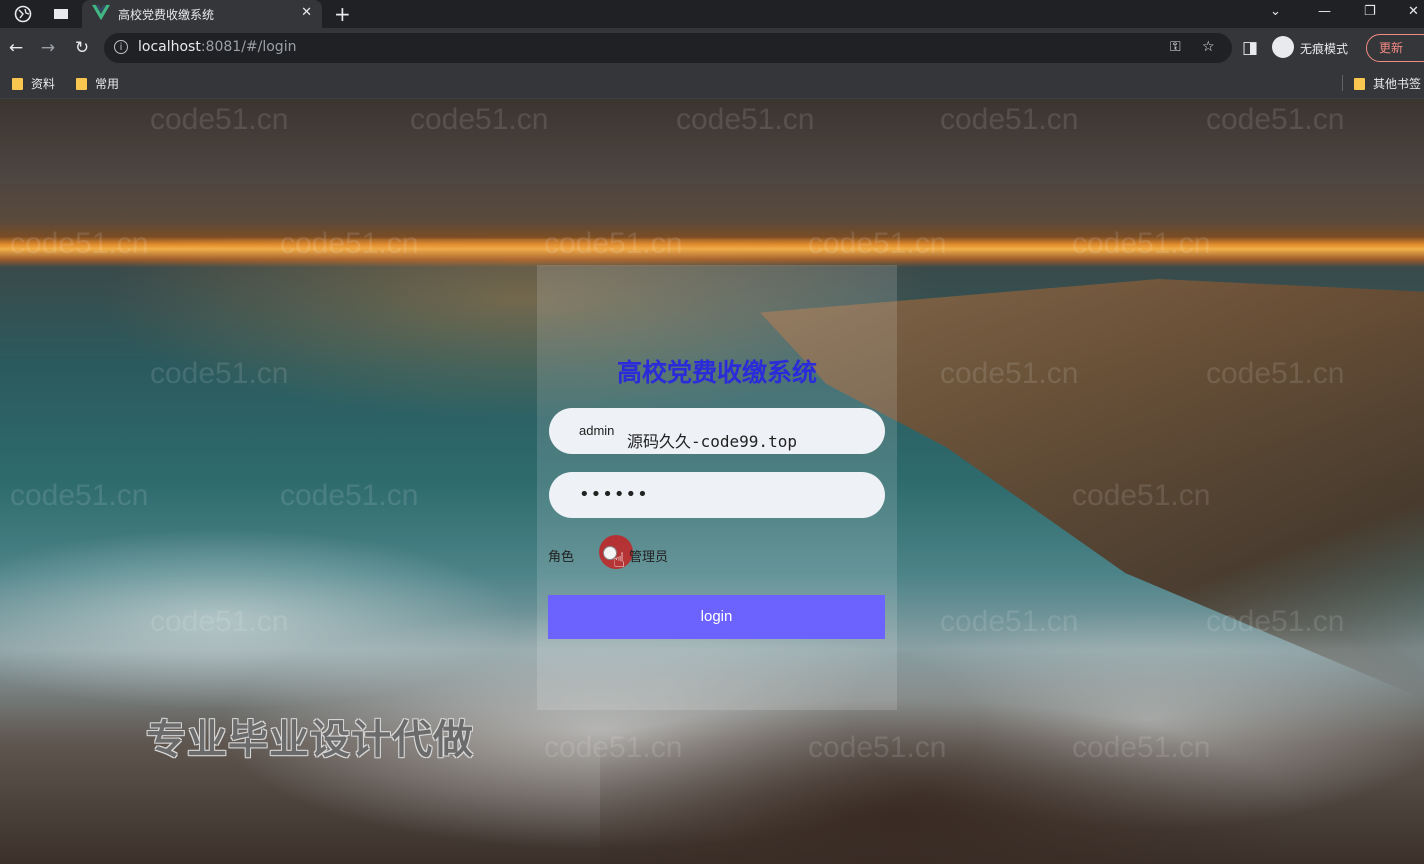 This screenshot has height=864, width=1424. Describe the element at coordinates (717, 431) in the screenshot. I see `username-field: admin 源码久久-code99.top` at that location.